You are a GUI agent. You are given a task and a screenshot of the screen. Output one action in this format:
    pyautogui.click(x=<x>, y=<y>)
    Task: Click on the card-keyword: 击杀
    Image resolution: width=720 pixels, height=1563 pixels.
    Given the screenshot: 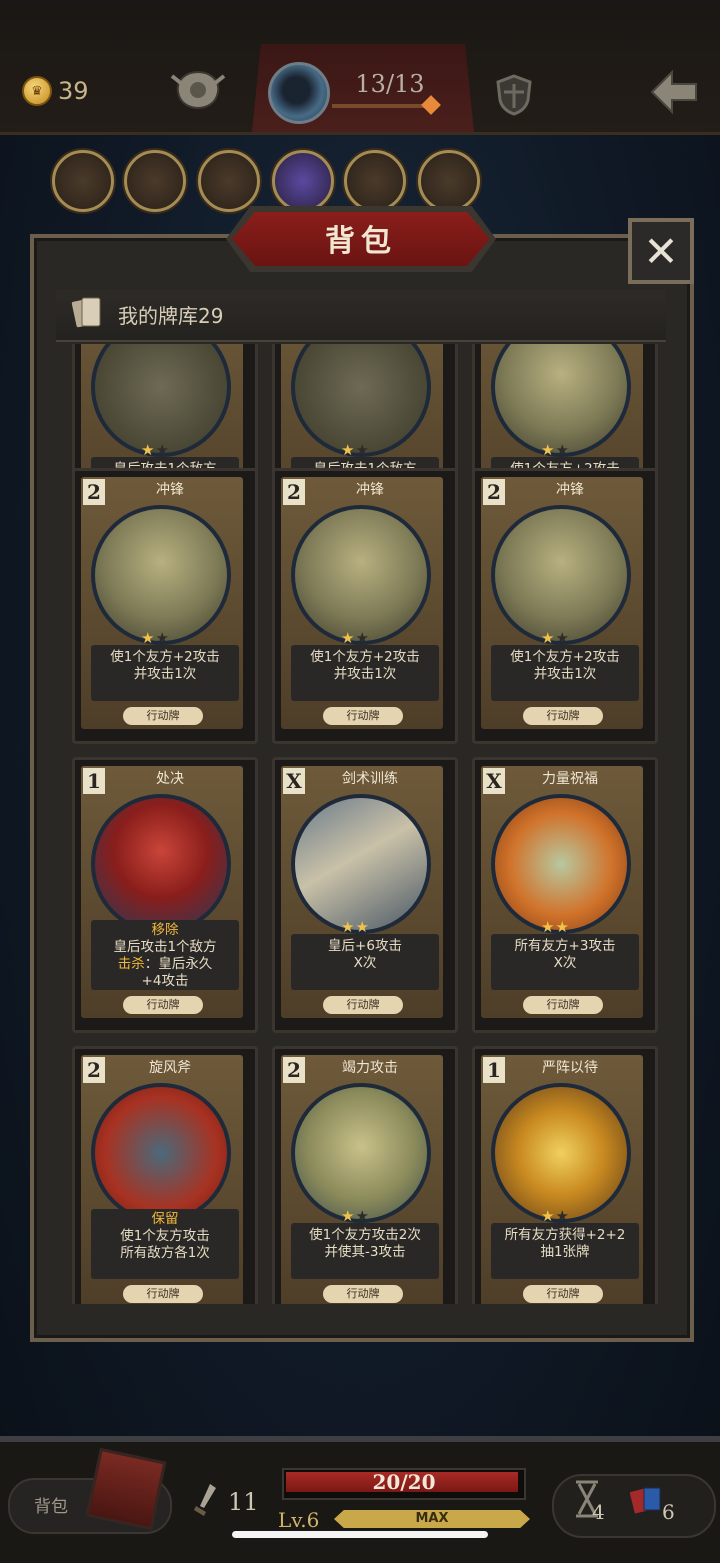 What is the action you would take?
    pyautogui.click(x=131, y=964)
    